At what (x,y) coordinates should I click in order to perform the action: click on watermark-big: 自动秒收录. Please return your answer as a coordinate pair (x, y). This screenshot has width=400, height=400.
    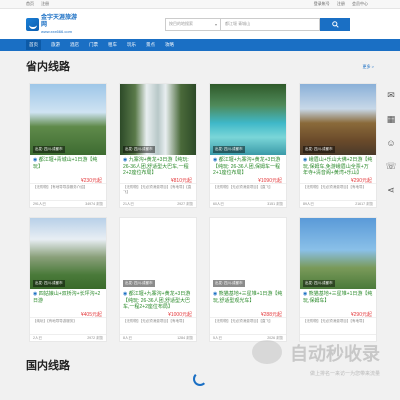
    Looking at the image, I should click on (335, 354).